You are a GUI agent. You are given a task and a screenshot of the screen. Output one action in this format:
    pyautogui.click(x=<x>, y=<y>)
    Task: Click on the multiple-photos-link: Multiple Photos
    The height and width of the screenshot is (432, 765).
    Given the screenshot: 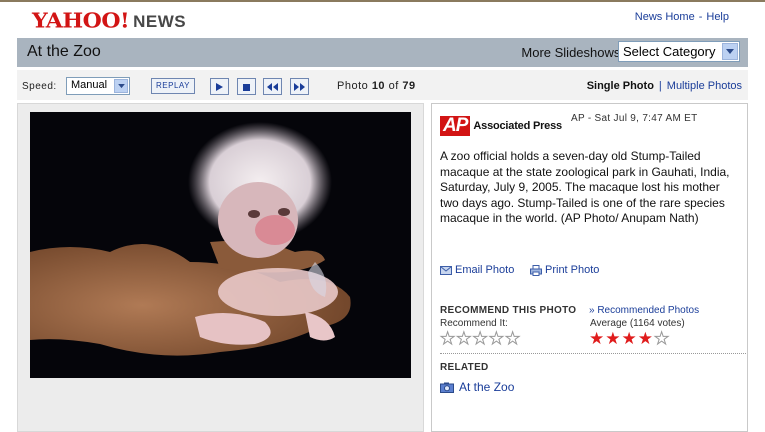 What is the action you would take?
    pyautogui.click(x=704, y=86)
    